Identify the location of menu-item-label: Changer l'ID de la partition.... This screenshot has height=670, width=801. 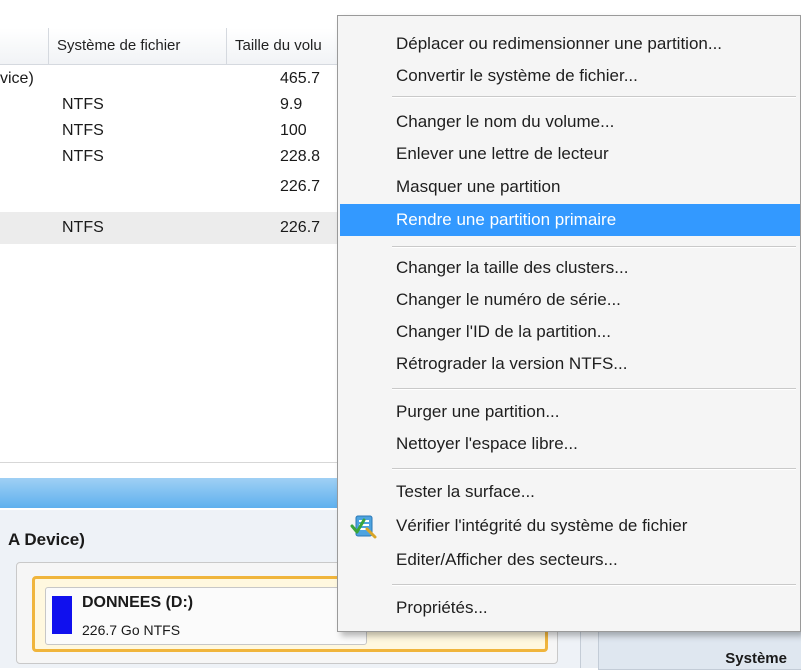
(503, 331).